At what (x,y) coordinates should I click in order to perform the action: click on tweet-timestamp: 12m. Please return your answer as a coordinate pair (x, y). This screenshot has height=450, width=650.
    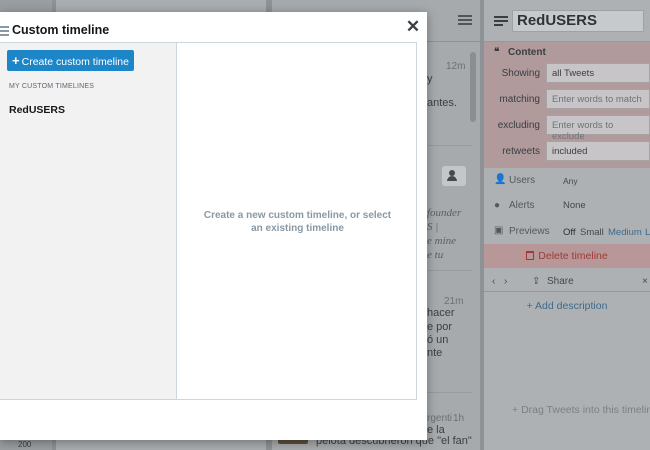
    Looking at the image, I should click on (456, 66).